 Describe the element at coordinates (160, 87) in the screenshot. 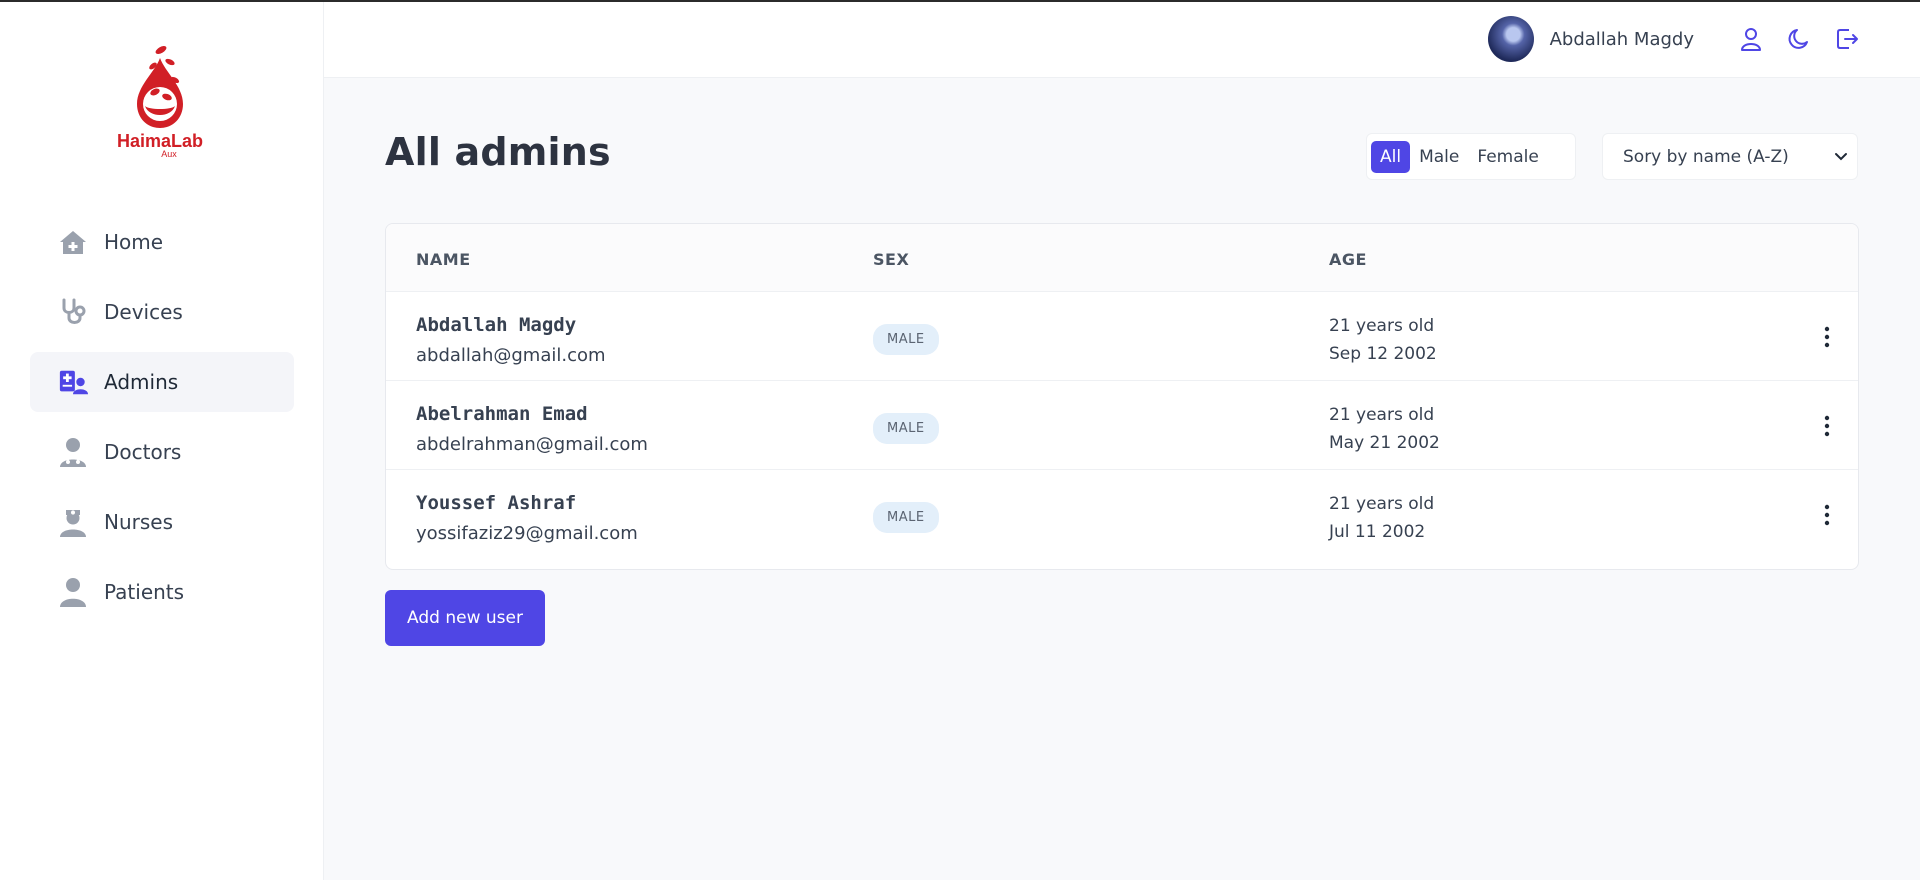

I see `blood-drop-logo-icon` at that location.